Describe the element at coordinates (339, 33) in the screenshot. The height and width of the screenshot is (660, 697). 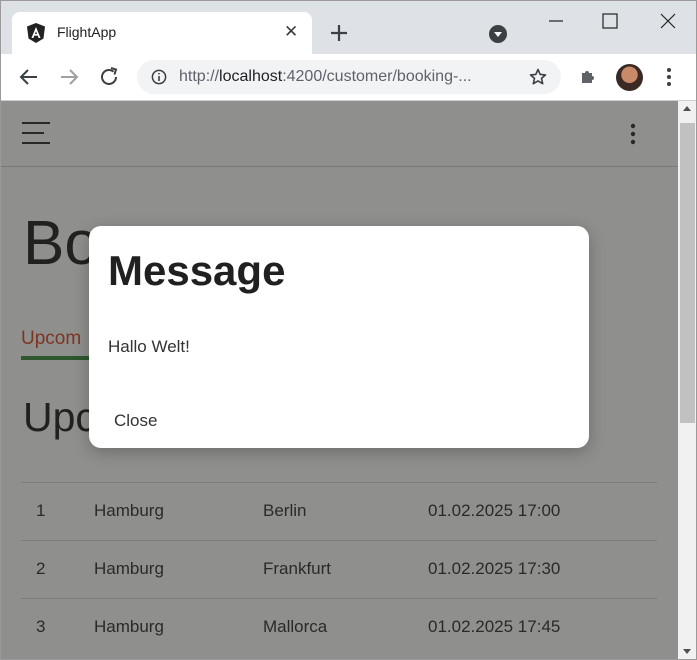
I see `new-tab-icon` at that location.